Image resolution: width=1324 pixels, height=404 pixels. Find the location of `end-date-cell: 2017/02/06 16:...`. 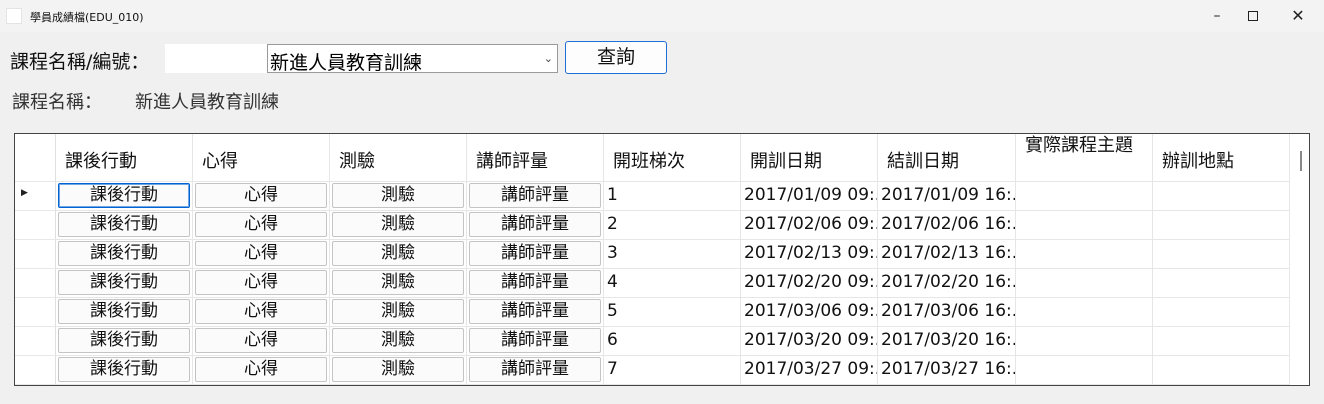

end-date-cell: 2017/02/06 16:... is located at coordinates (947, 225).